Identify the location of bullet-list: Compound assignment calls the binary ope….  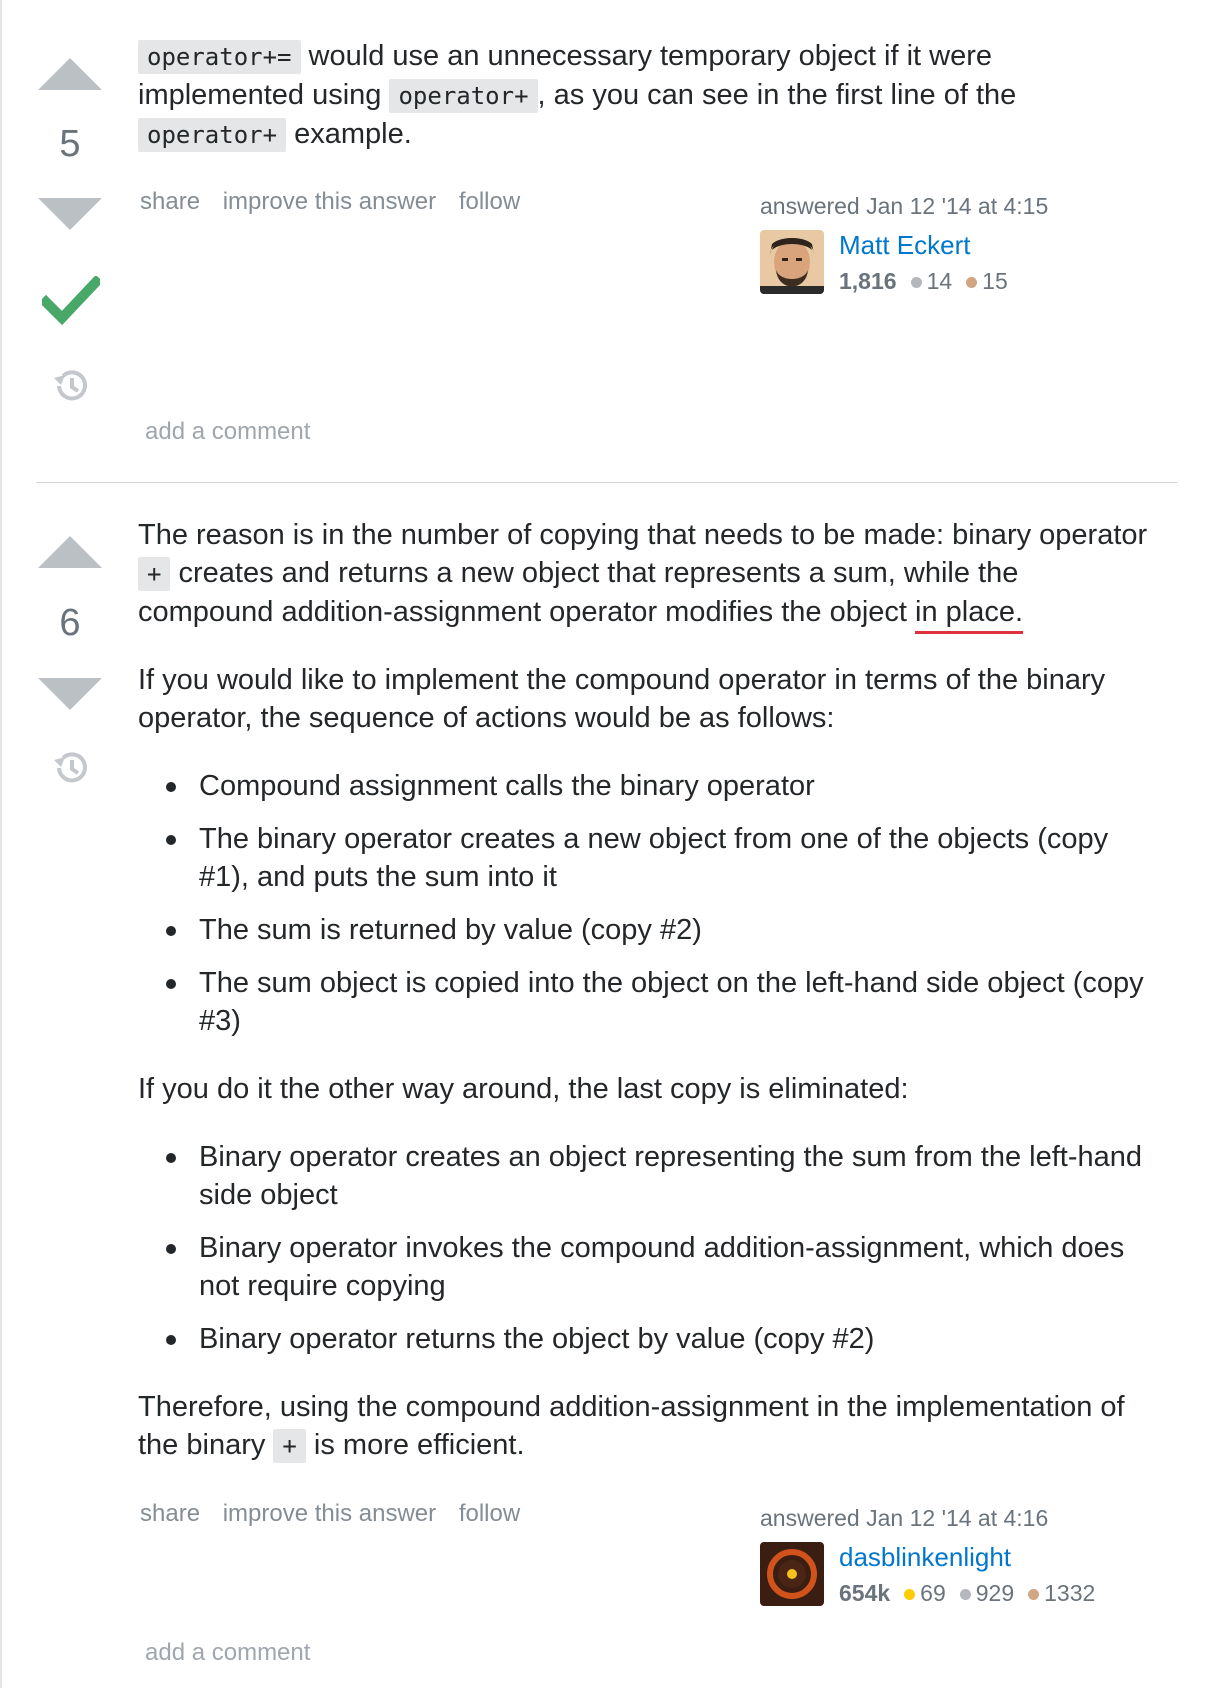
(658, 903).